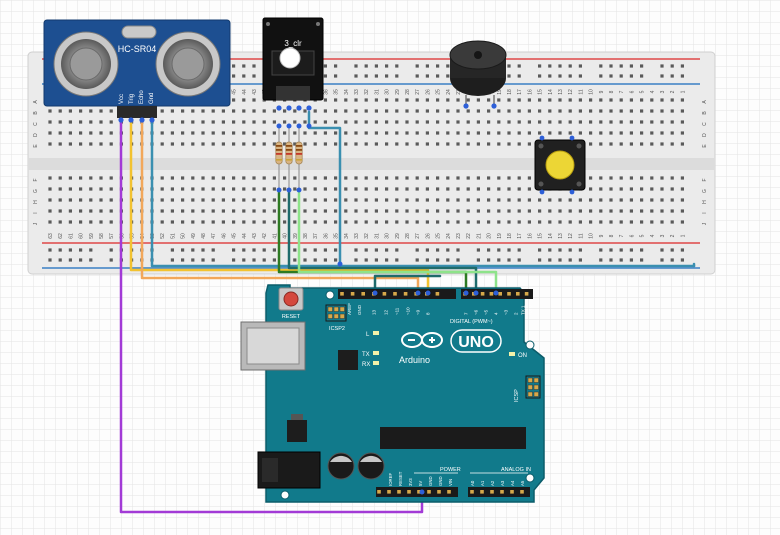 The height and width of the screenshot is (535, 780). I want to click on button-pin-dot, so click(572, 138).